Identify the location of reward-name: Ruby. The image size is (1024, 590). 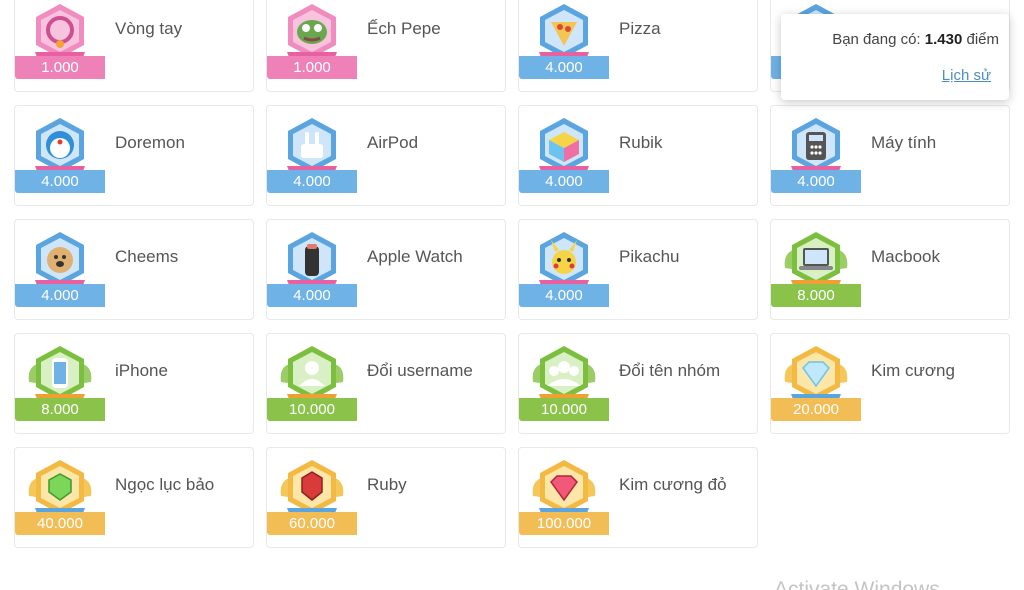
(387, 484).